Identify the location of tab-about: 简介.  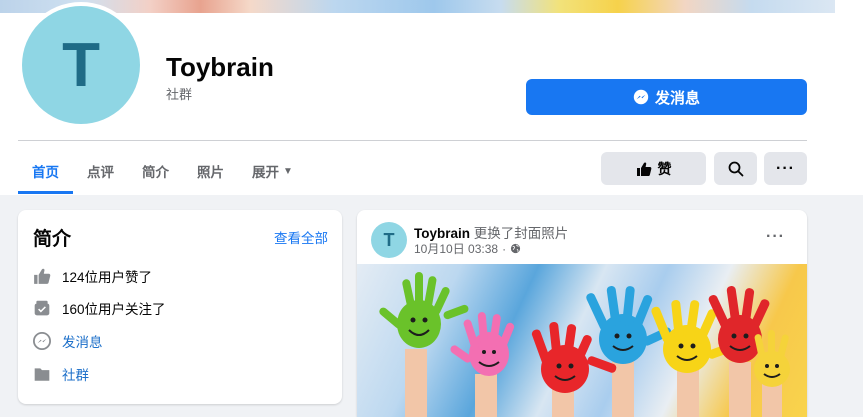
(155, 171).